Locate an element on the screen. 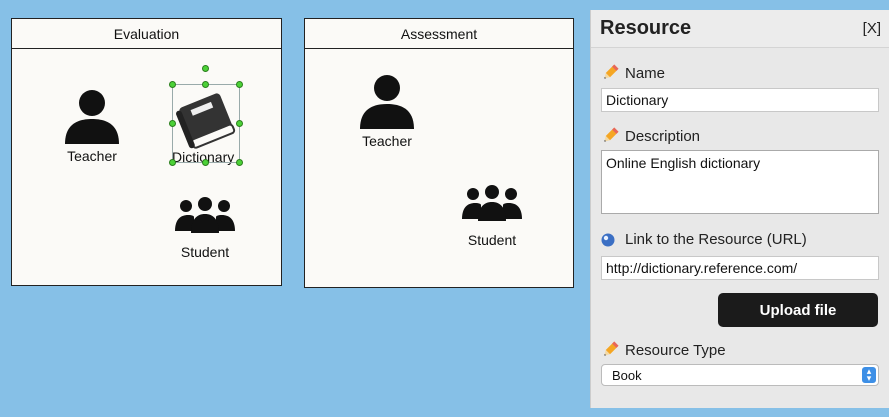 Image resolution: width=889 pixels, height=417 pixels. upload-file-button: Upload file is located at coordinates (798, 310).